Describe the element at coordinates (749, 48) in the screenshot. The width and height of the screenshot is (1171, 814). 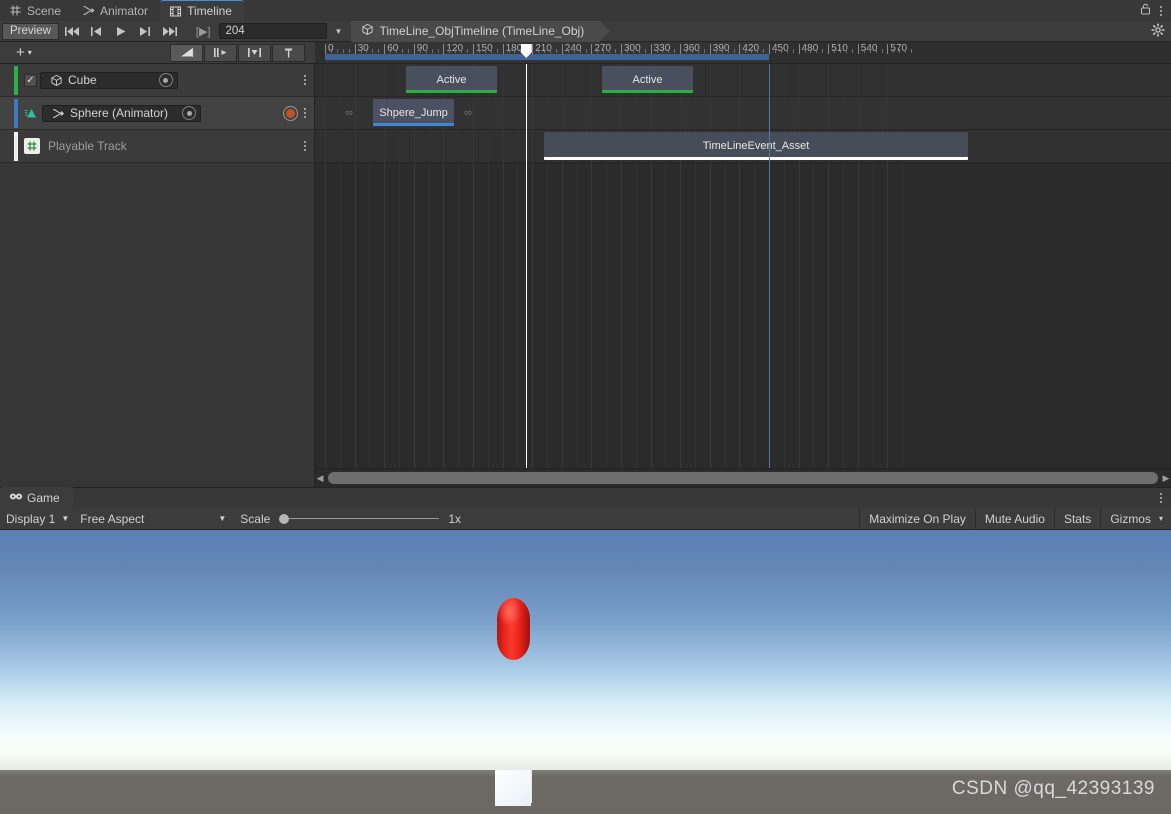
I see `ruler-label: 420` at that location.